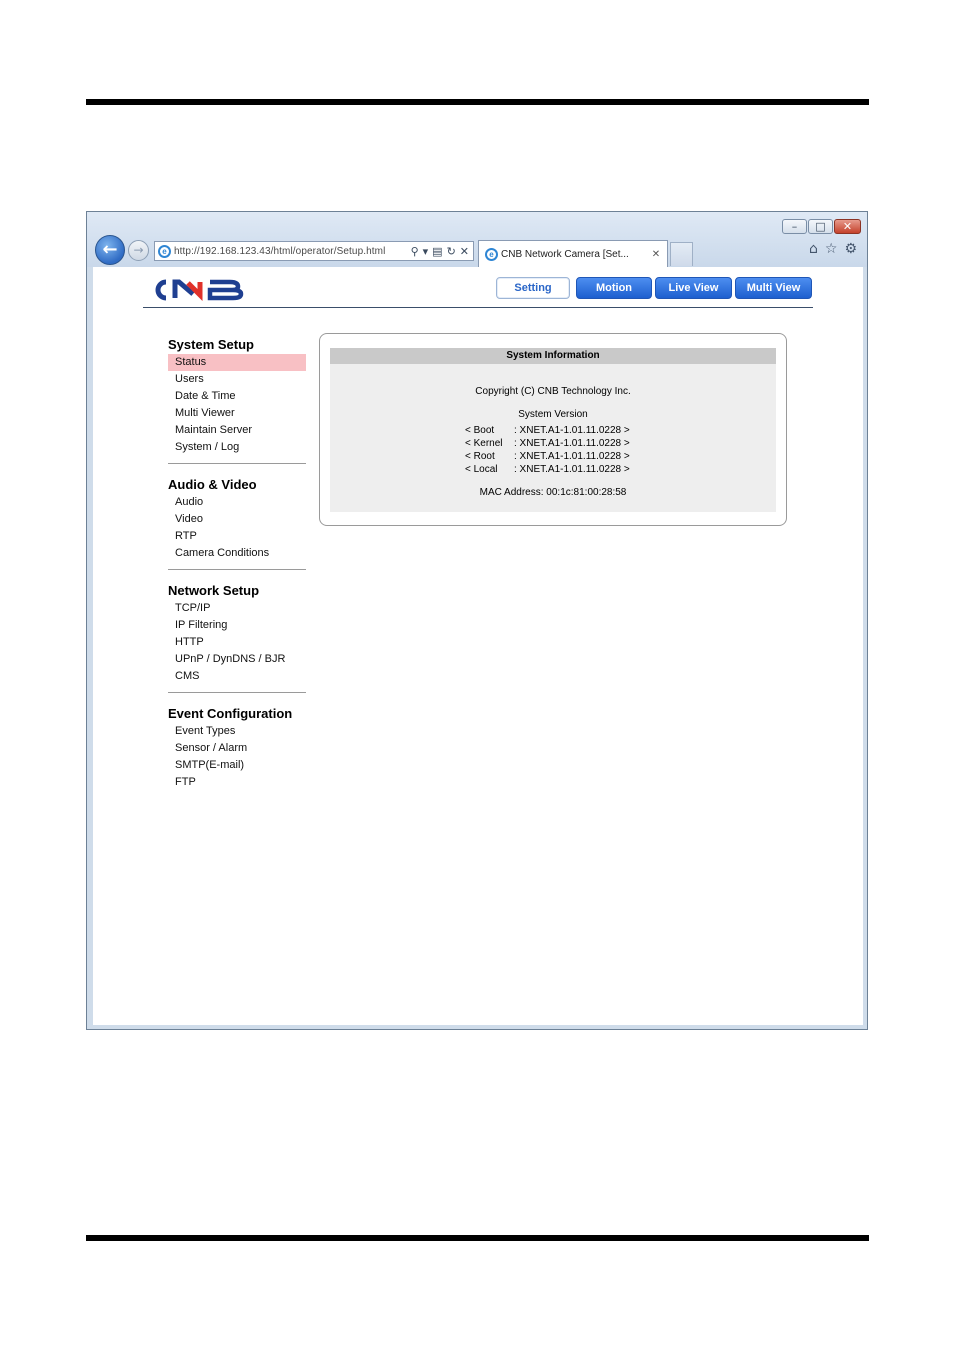 Image resolution: width=954 pixels, height=1350 pixels. What do you see at coordinates (211, 344) in the screenshot?
I see `section-system-setup: System Setup` at bounding box center [211, 344].